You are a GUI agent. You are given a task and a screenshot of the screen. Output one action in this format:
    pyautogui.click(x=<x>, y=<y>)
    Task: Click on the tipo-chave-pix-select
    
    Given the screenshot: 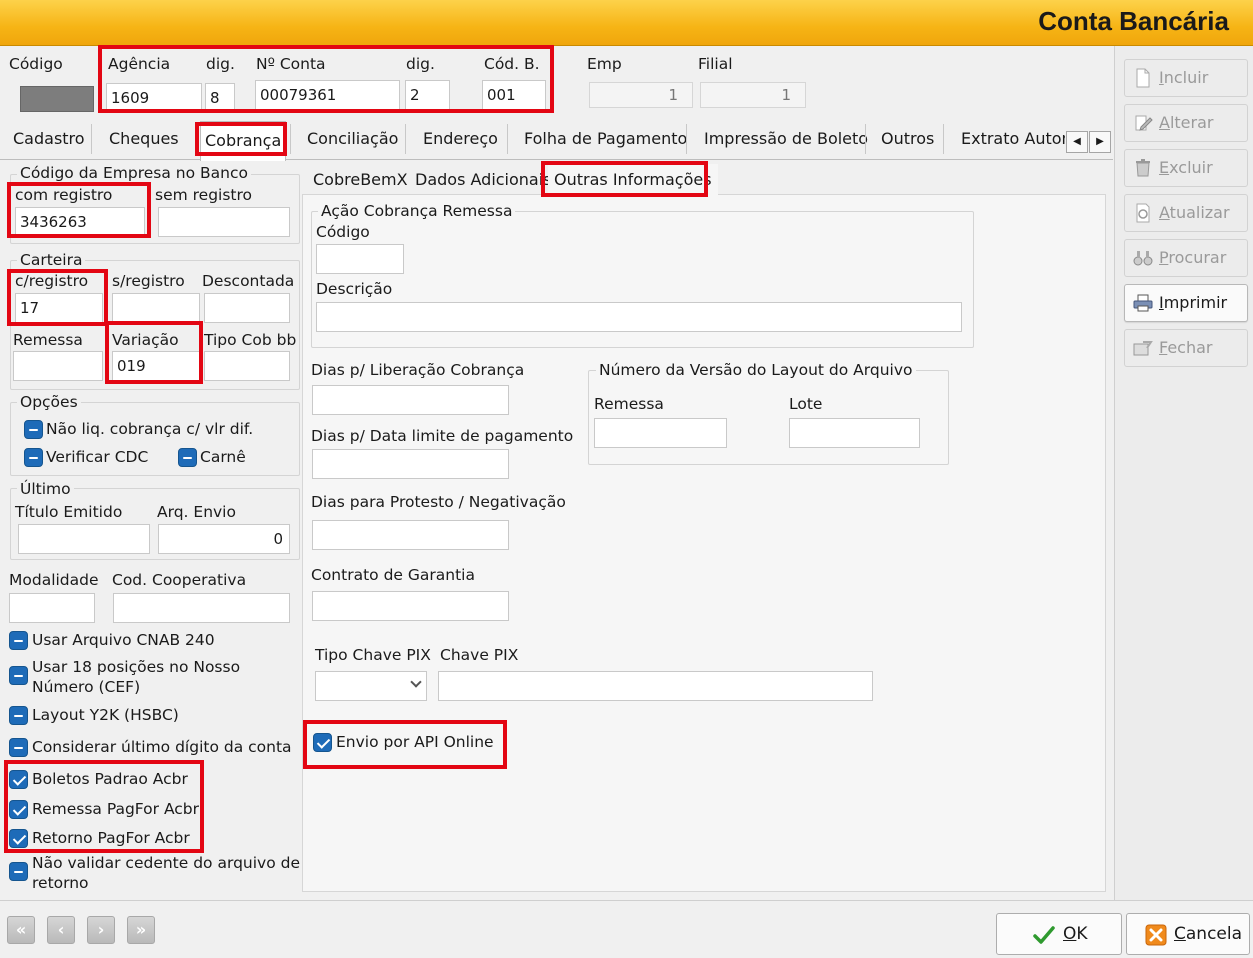 What is the action you would take?
    pyautogui.click(x=371, y=686)
    